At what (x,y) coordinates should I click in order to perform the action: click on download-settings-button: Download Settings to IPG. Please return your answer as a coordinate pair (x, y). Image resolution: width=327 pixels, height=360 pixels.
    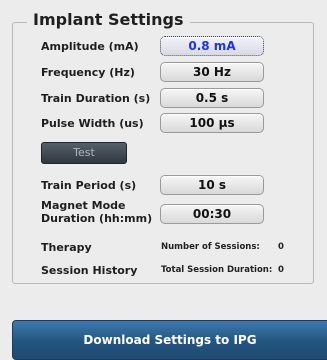
    Looking at the image, I should click on (169, 340).